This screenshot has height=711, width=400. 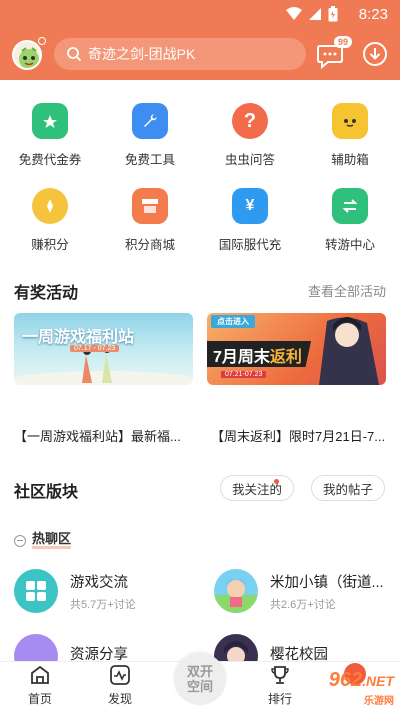 I want to click on forum-meta: 共2.6万+讨论, so click(x=303, y=604).